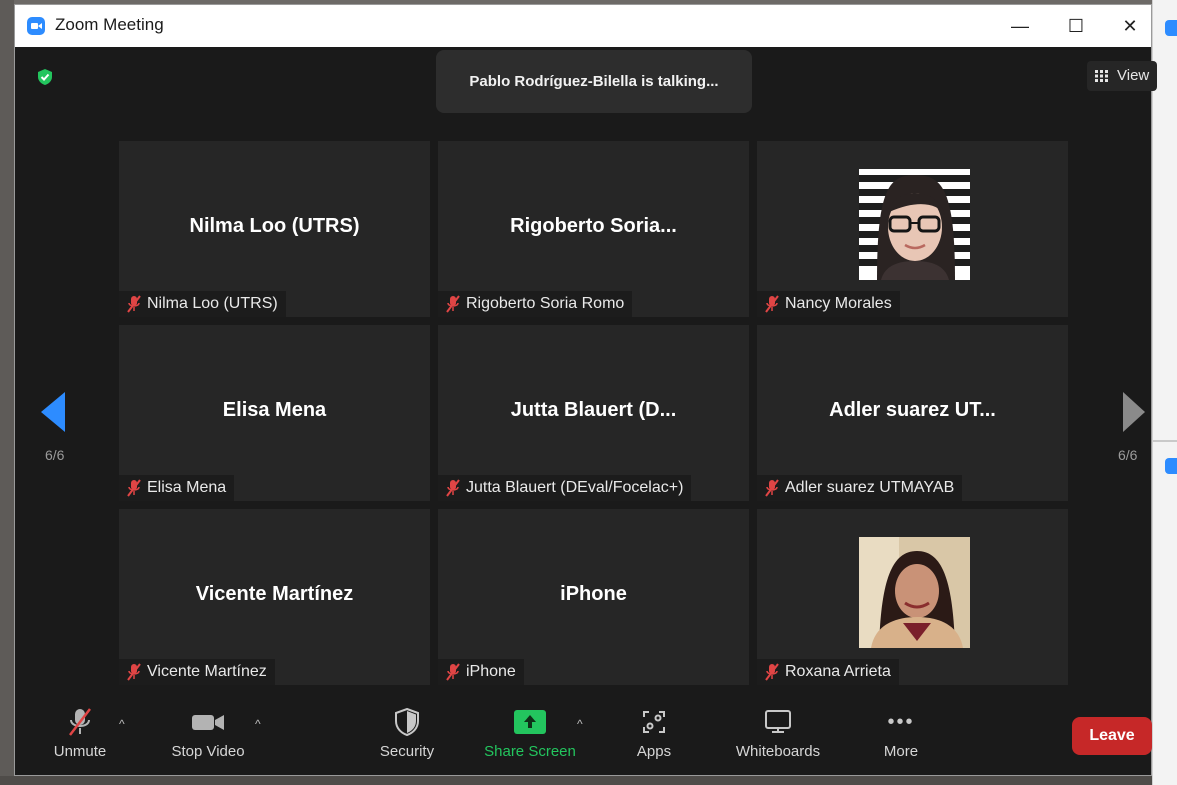 The image size is (1177, 785). I want to click on leave-button: Leave, so click(1112, 736).